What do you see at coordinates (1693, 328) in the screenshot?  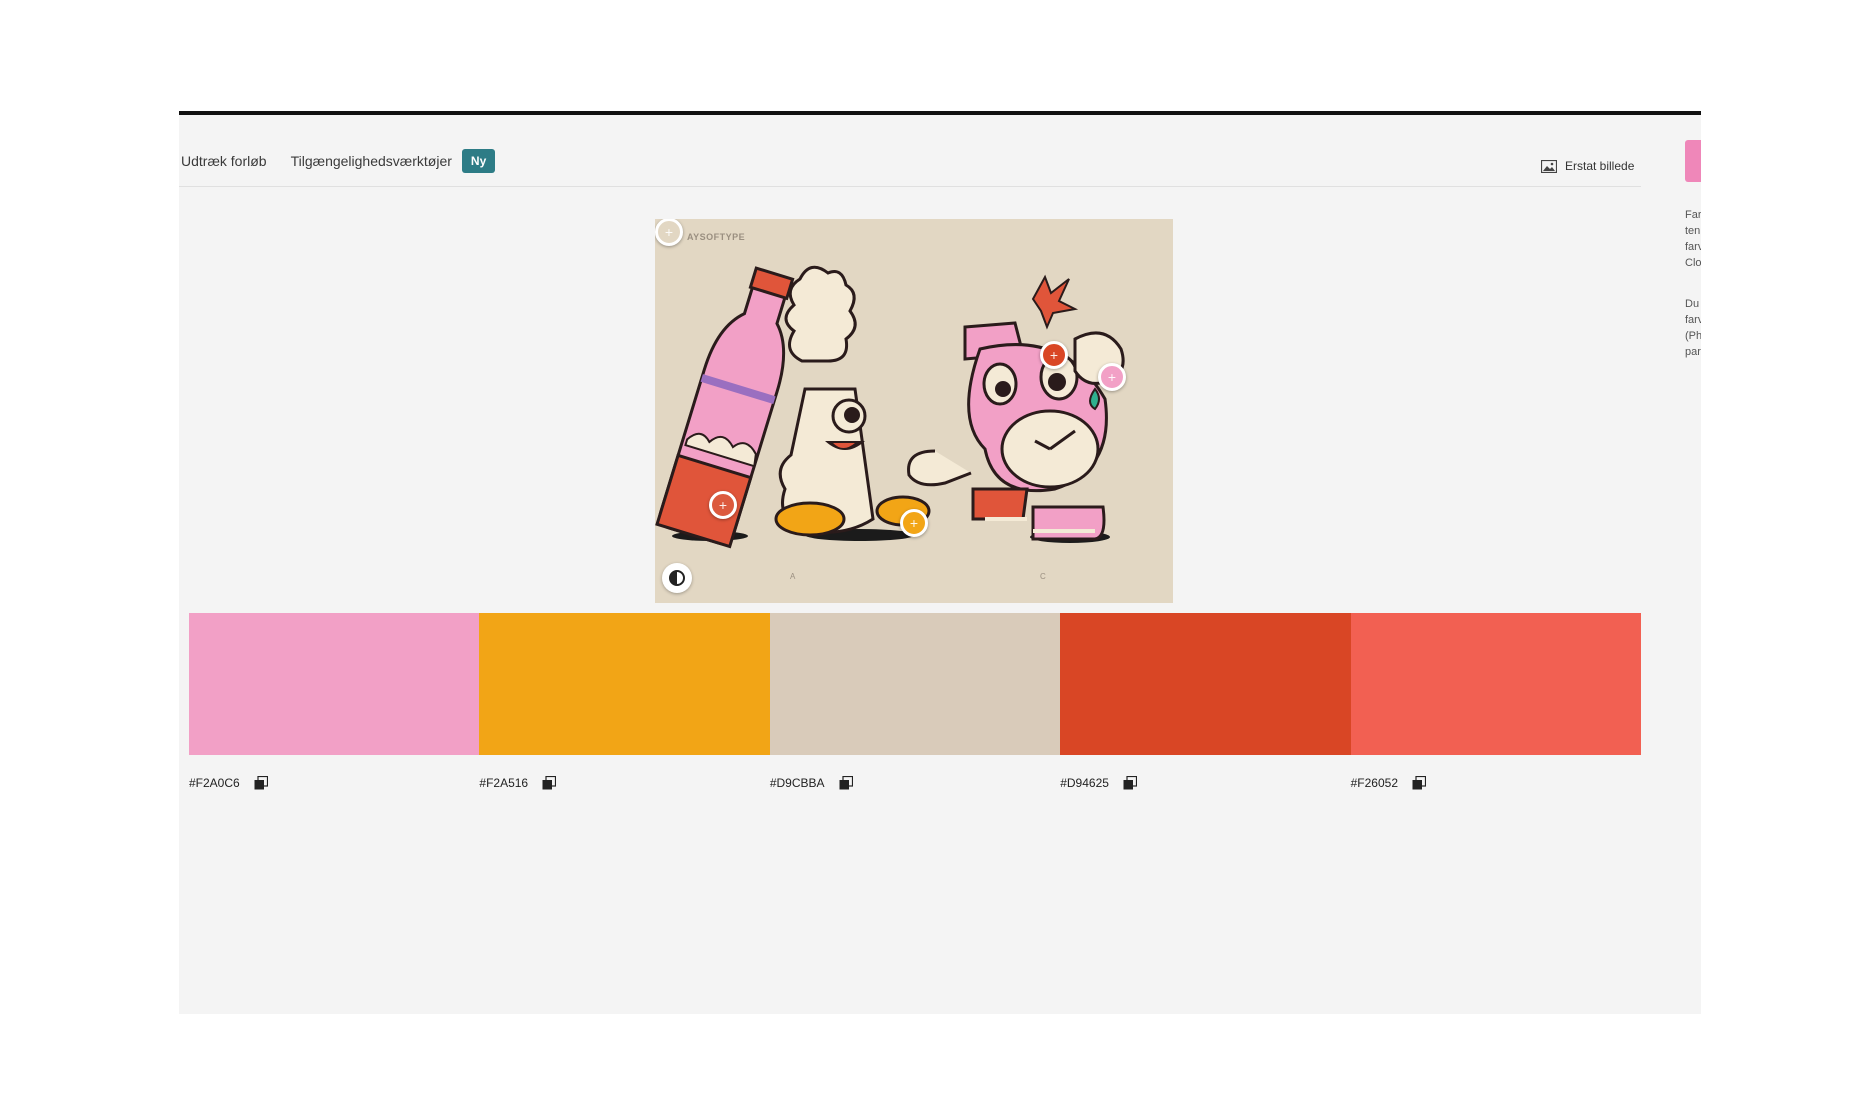 I see `side-panel-text-2: Du farv (Ph par` at bounding box center [1693, 328].